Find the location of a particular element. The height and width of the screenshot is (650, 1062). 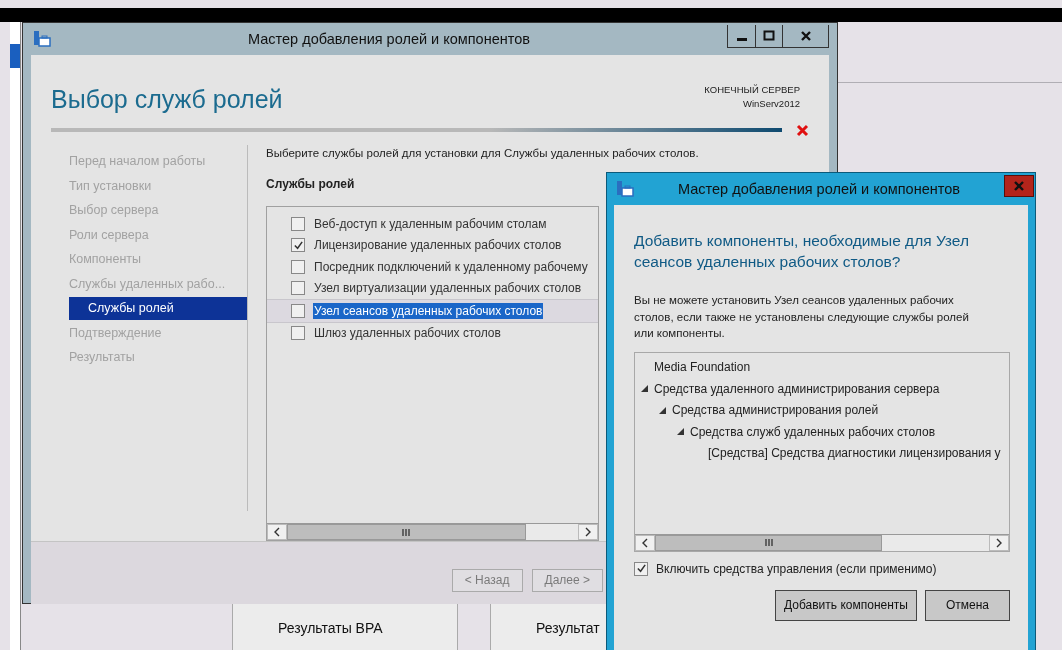

dialog-button: Добавить компоненты is located at coordinates (846, 605).